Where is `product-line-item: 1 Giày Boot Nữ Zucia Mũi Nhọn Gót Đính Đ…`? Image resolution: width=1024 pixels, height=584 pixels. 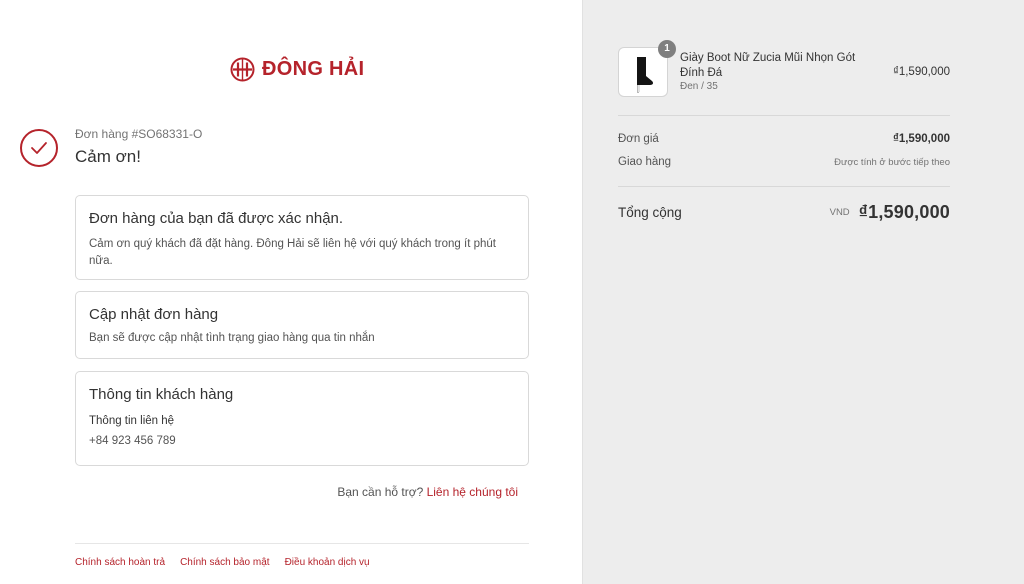
product-line-item: 1 Giày Boot Nữ Zucia Mũi Nhọn Gót Đính Đ… is located at coordinates (784, 69).